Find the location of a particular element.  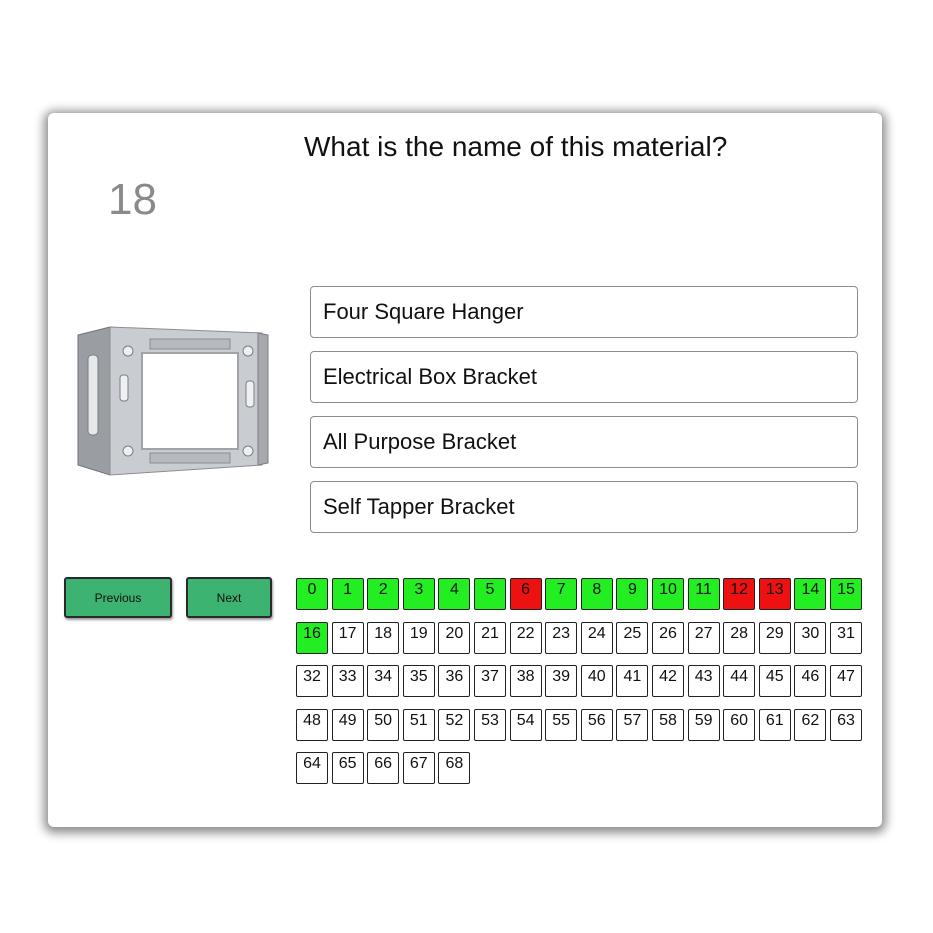

question-cell: 45 is located at coordinates (774, 681).